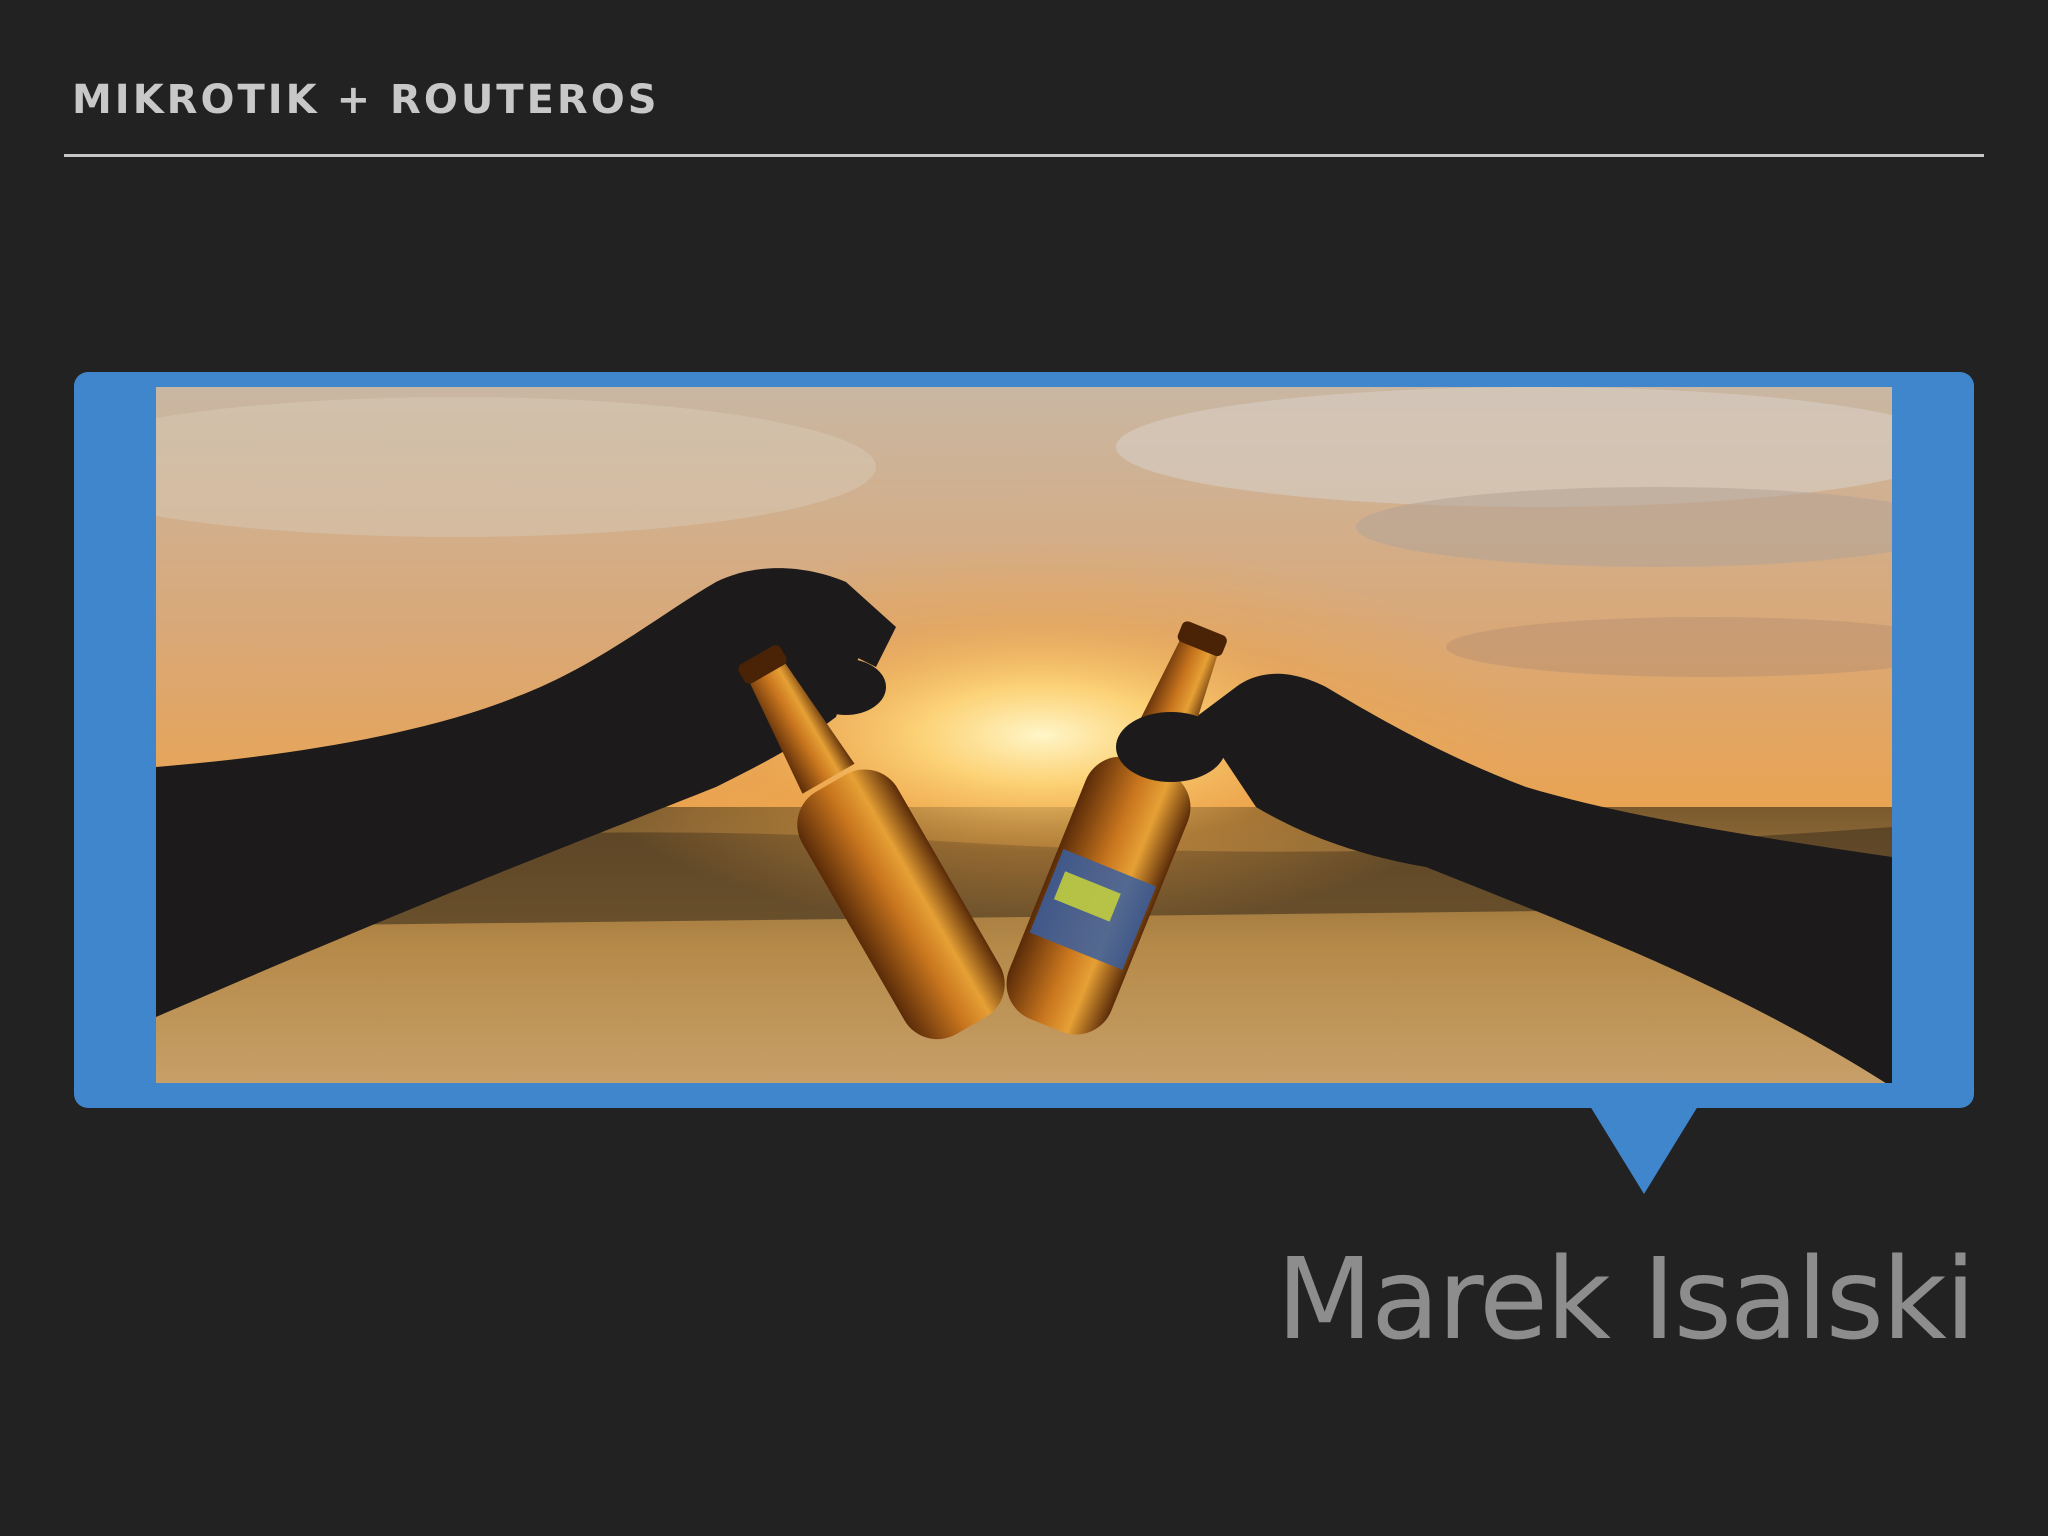  I want to click on author-name: Marek Isalski, so click(1626, 1300).